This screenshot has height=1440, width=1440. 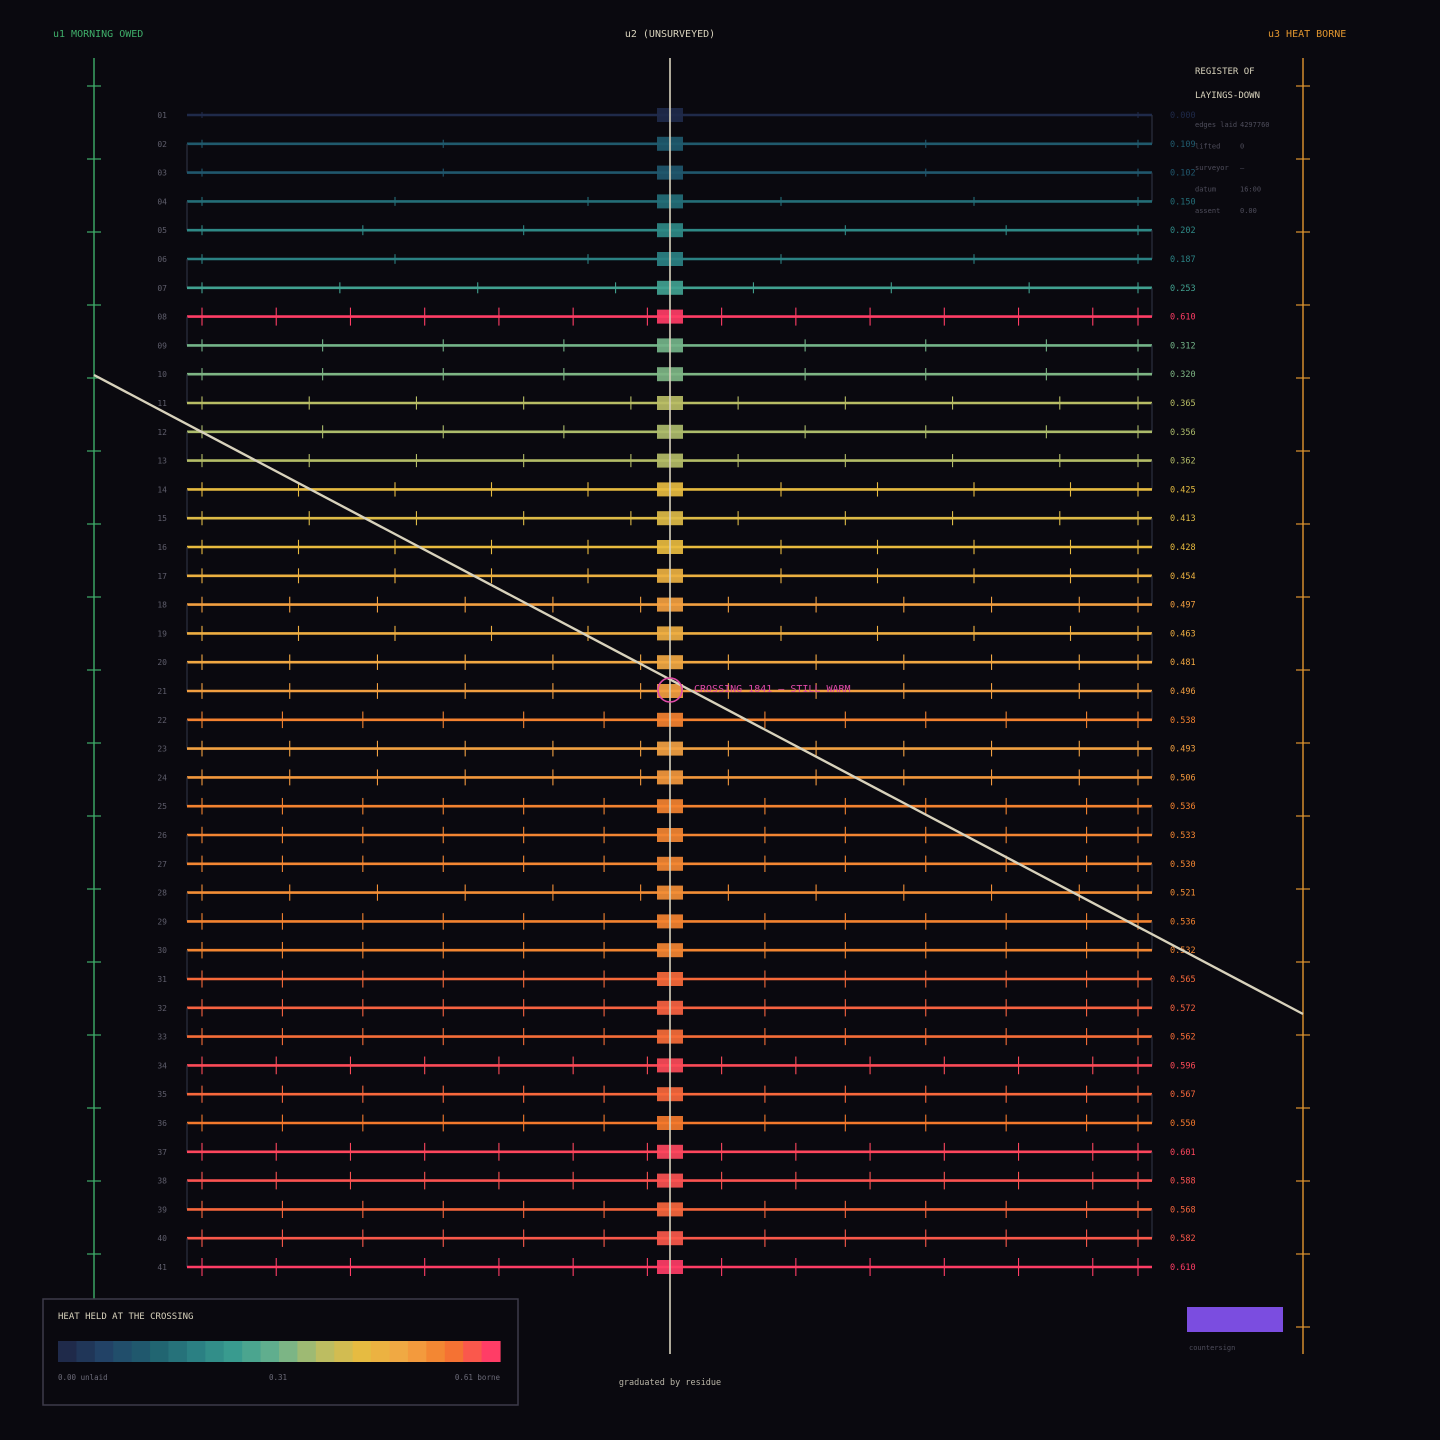 What do you see at coordinates (162, 806) in the screenshot?
I see `laying-id: 25` at bounding box center [162, 806].